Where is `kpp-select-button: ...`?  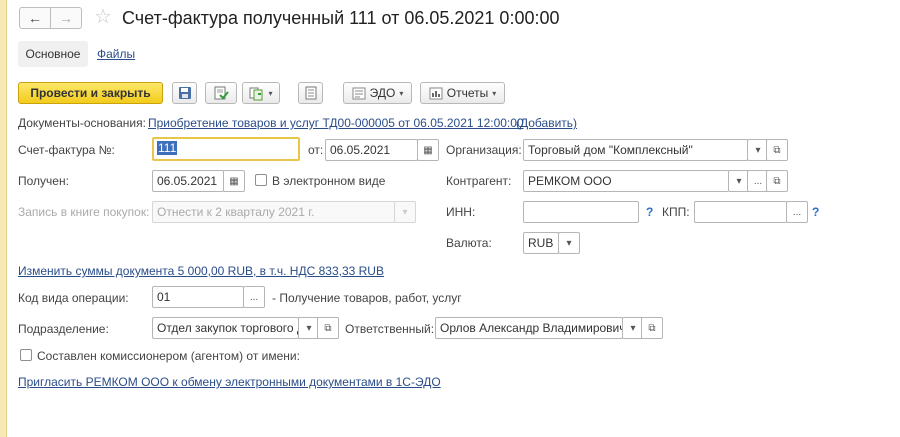 kpp-select-button: ... is located at coordinates (797, 212).